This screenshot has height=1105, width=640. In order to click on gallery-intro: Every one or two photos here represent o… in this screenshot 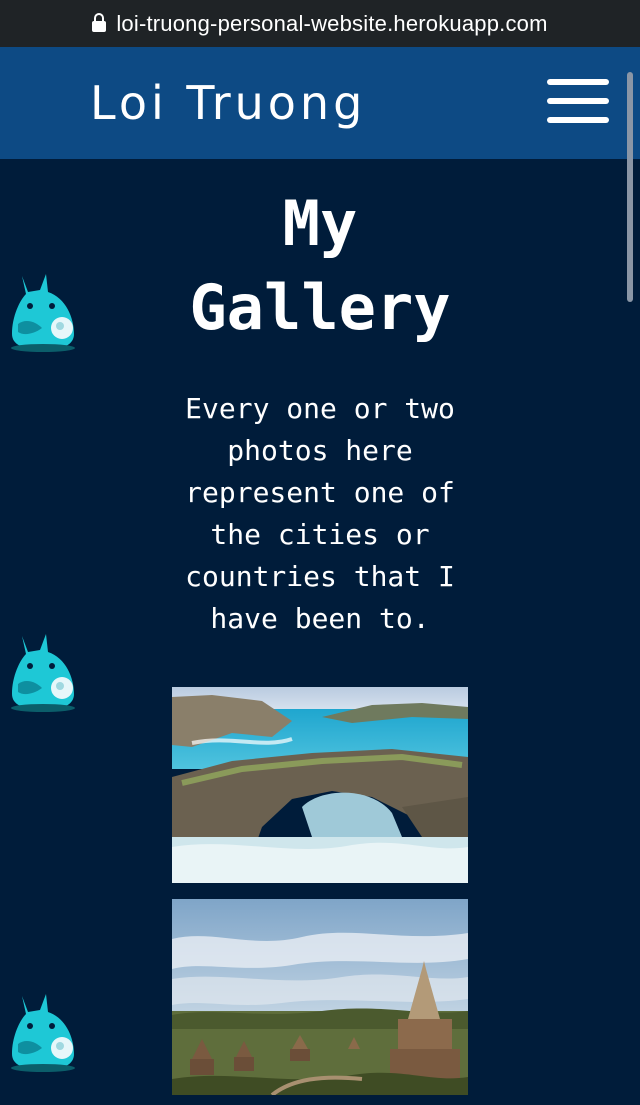, I will do `click(320, 514)`.